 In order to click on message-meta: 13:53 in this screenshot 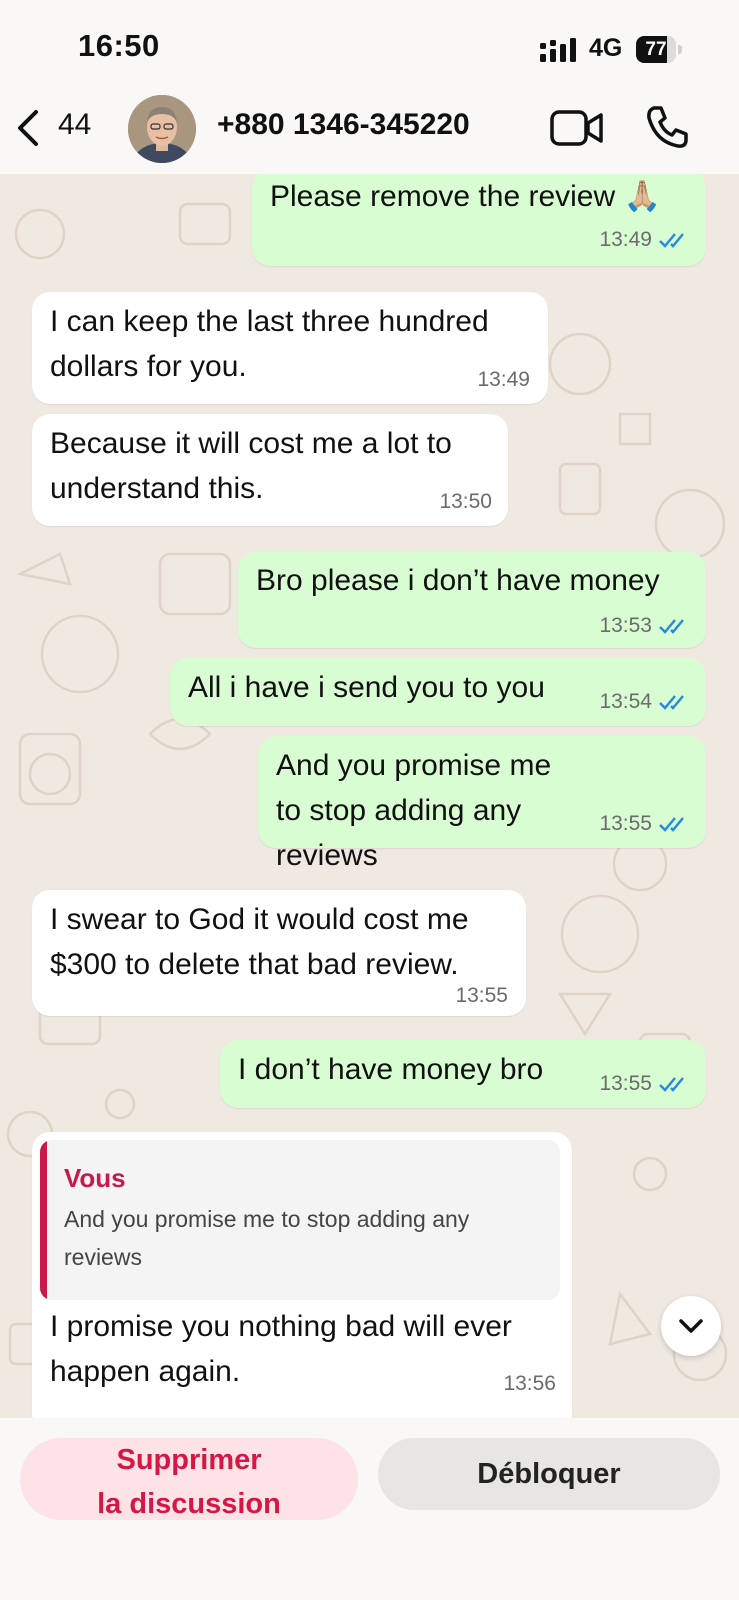, I will do `click(644, 626)`.